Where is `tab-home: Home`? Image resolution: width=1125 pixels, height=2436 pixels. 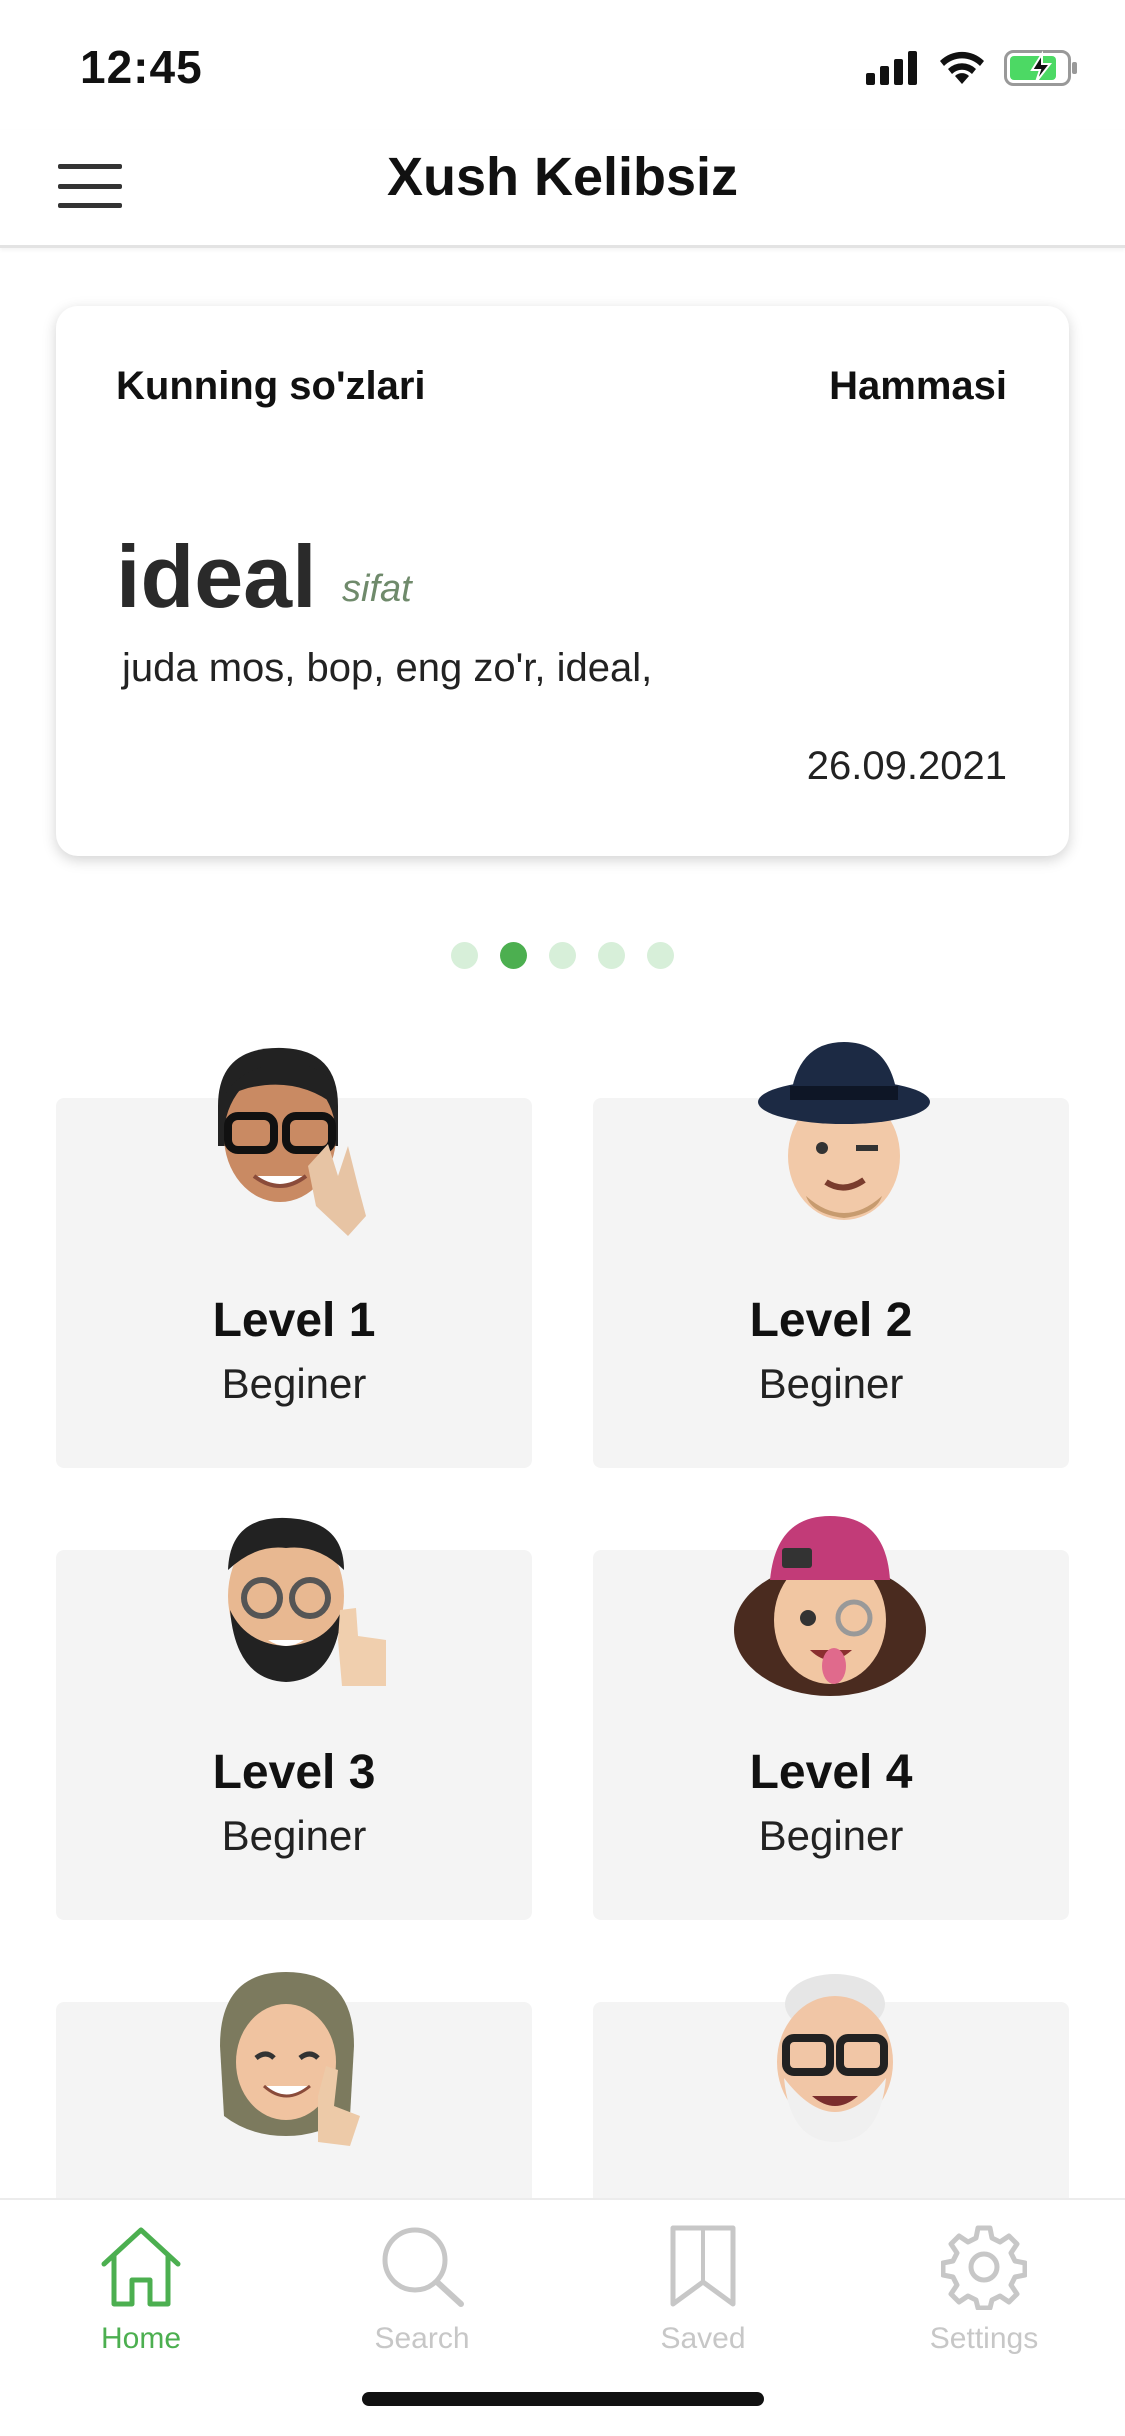 tab-home: Home is located at coordinates (141, 2285).